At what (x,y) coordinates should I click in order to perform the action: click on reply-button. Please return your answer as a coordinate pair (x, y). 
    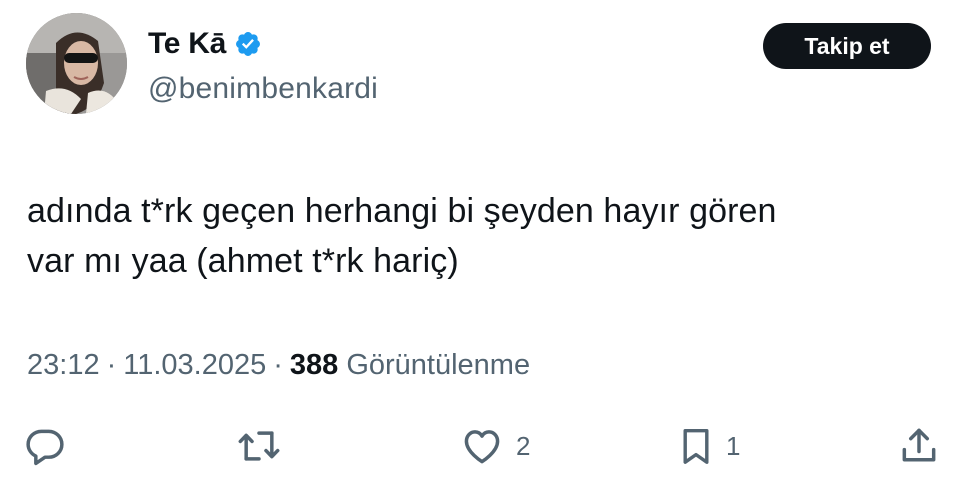
    Looking at the image, I should click on (45, 446).